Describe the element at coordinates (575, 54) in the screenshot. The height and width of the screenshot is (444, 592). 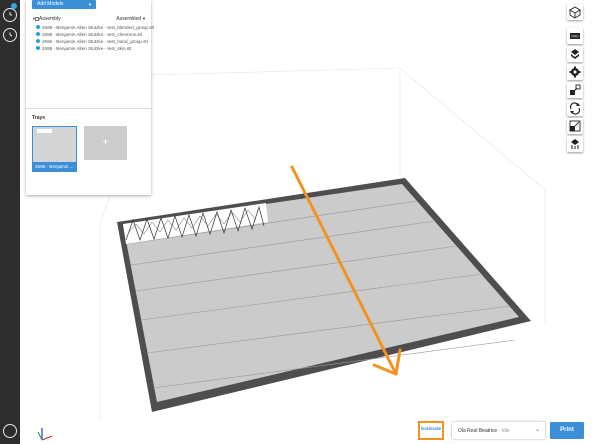
I see `layer-icon` at that location.